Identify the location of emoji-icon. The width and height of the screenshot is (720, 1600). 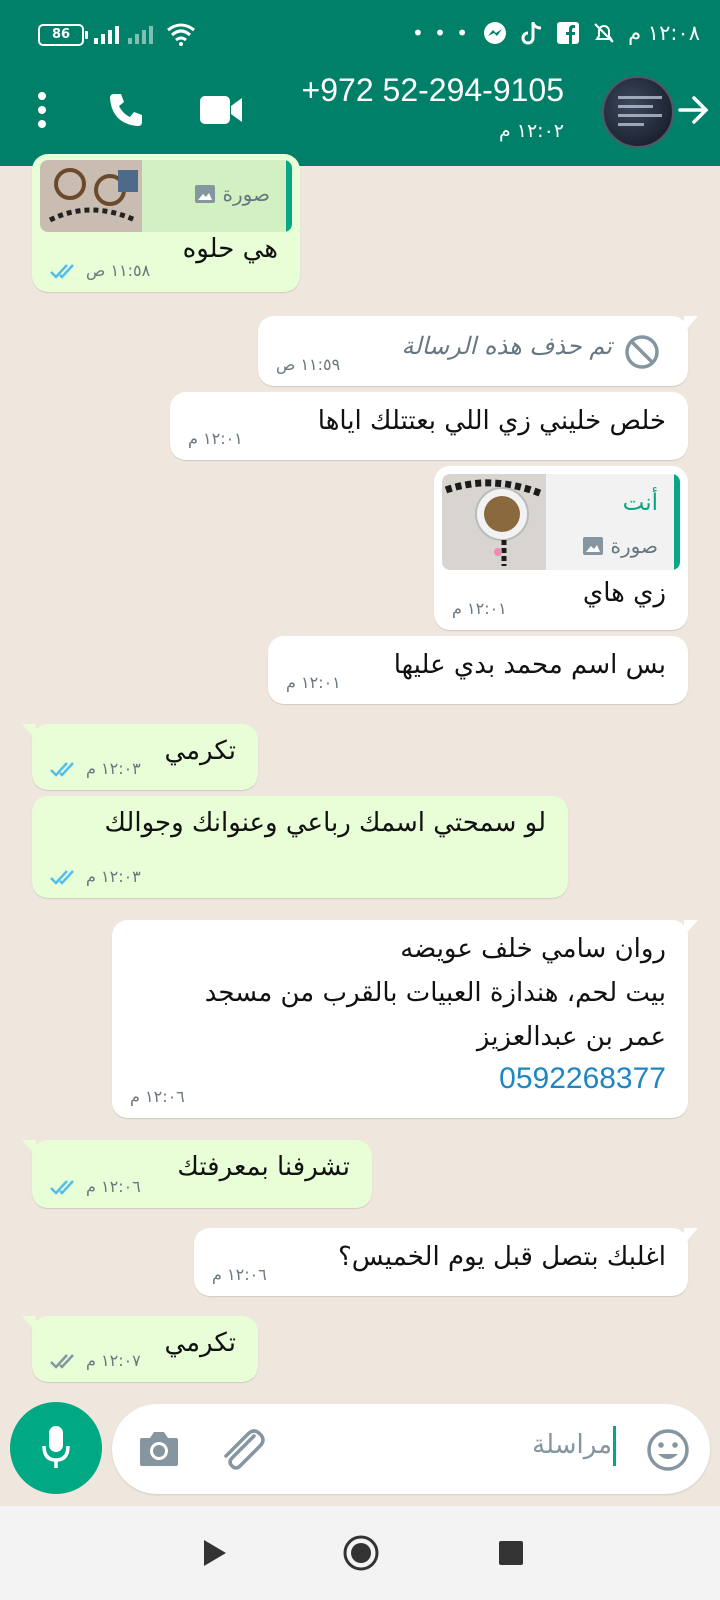
(668, 1450).